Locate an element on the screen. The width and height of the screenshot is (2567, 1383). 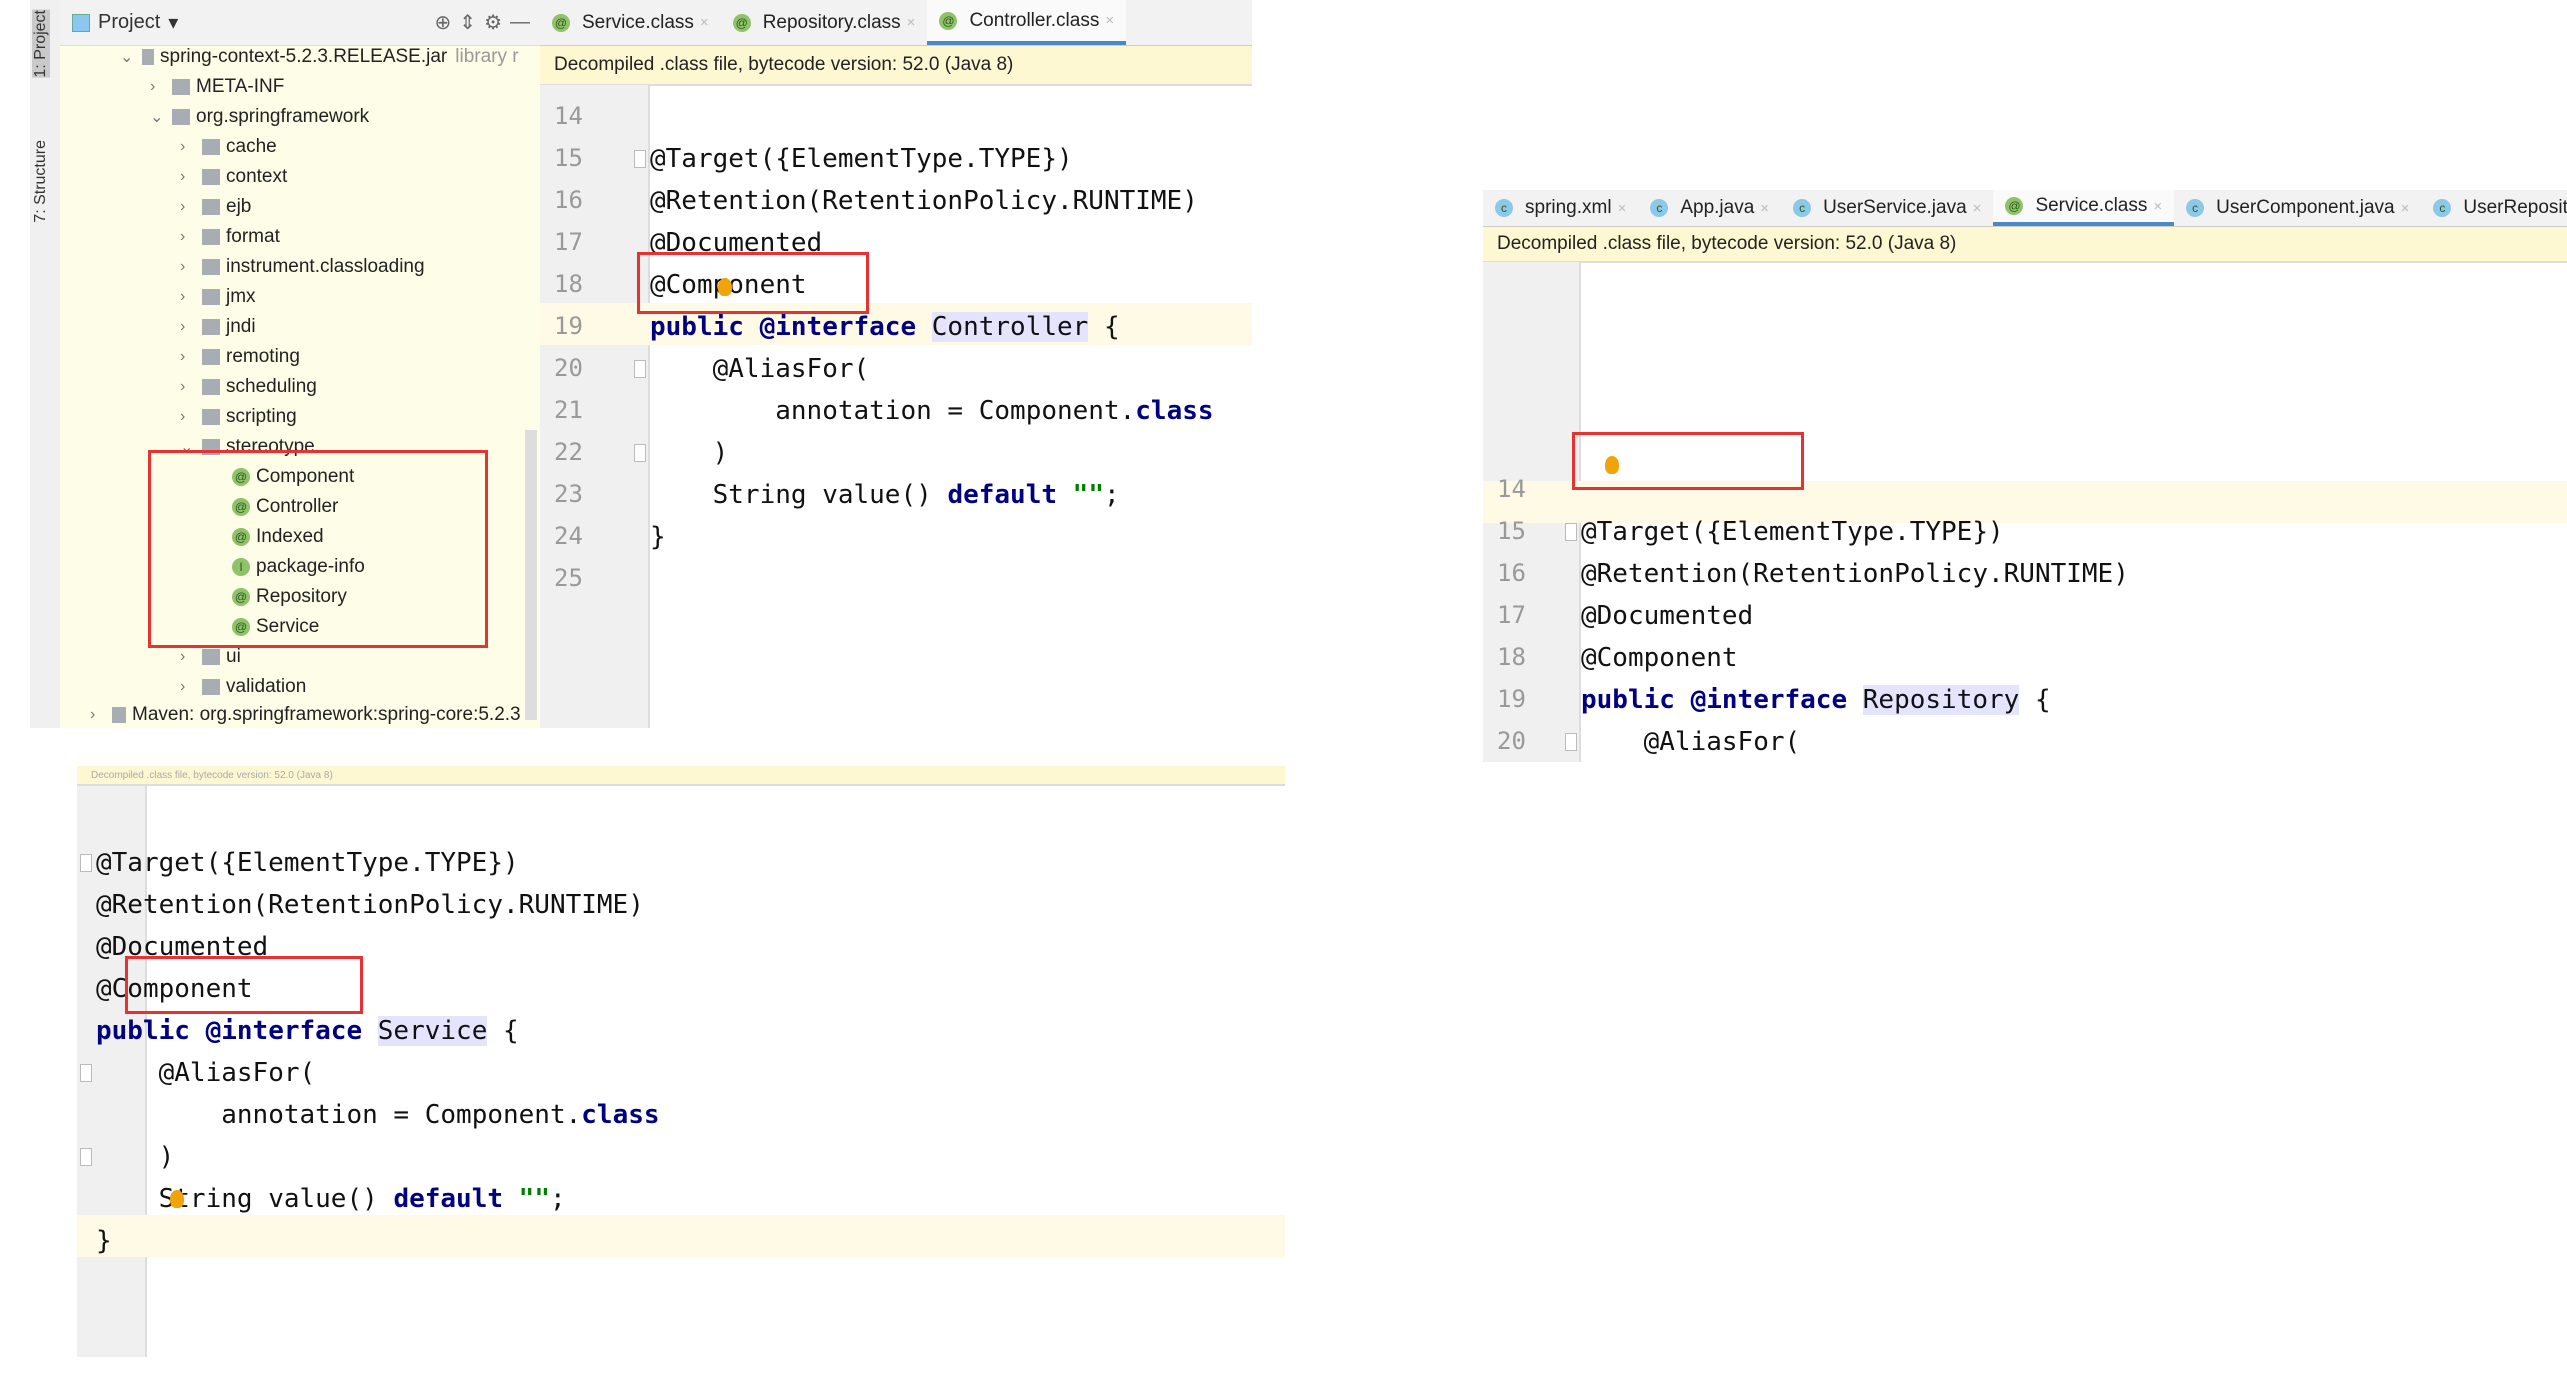
scrollbar is located at coordinates (531, 575).